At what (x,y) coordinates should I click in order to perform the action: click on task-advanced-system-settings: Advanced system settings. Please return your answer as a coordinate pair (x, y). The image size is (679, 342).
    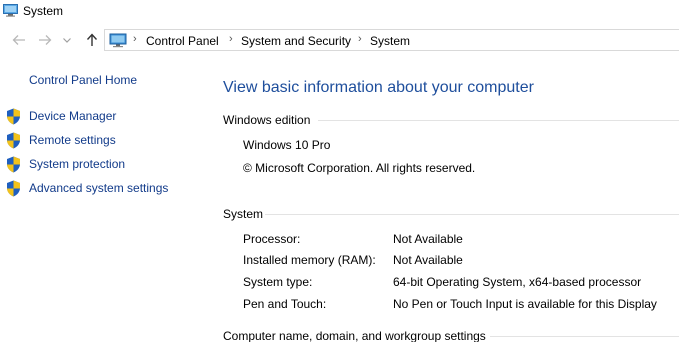
    Looking at the image, I should click on (106, 188).